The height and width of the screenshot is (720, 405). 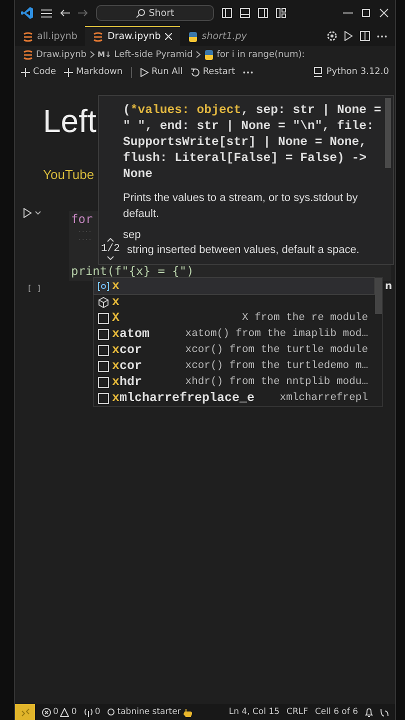 What do you see at coordinates (366, 13) in the screenshot?
I see `maximize-icon` at bounding box center [366, 13].